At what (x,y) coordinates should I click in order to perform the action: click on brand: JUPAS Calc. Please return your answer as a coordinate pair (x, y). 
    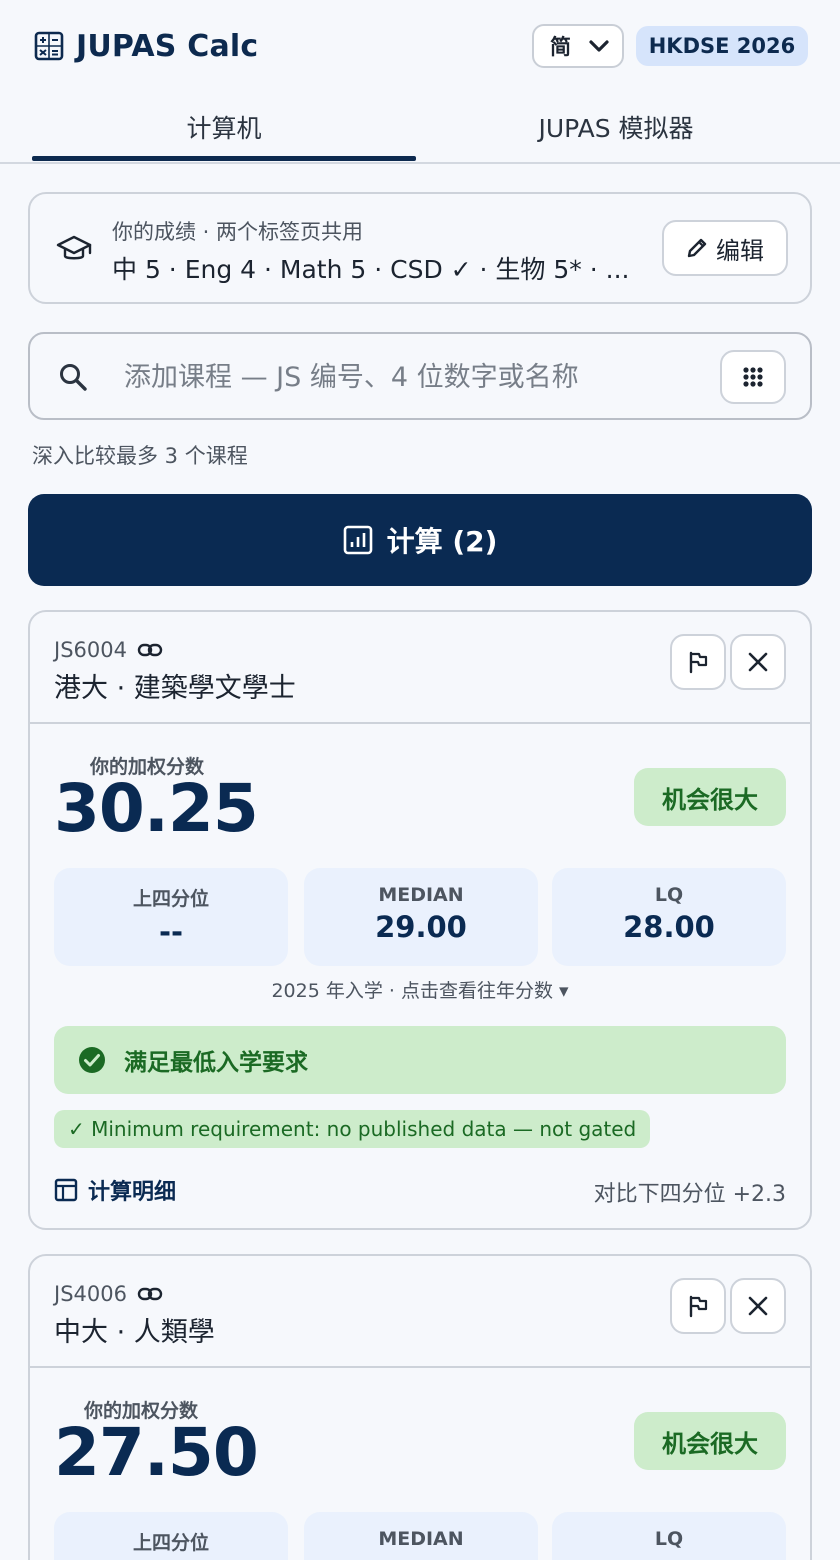
    Looking at the image, I should click on (146, 46).